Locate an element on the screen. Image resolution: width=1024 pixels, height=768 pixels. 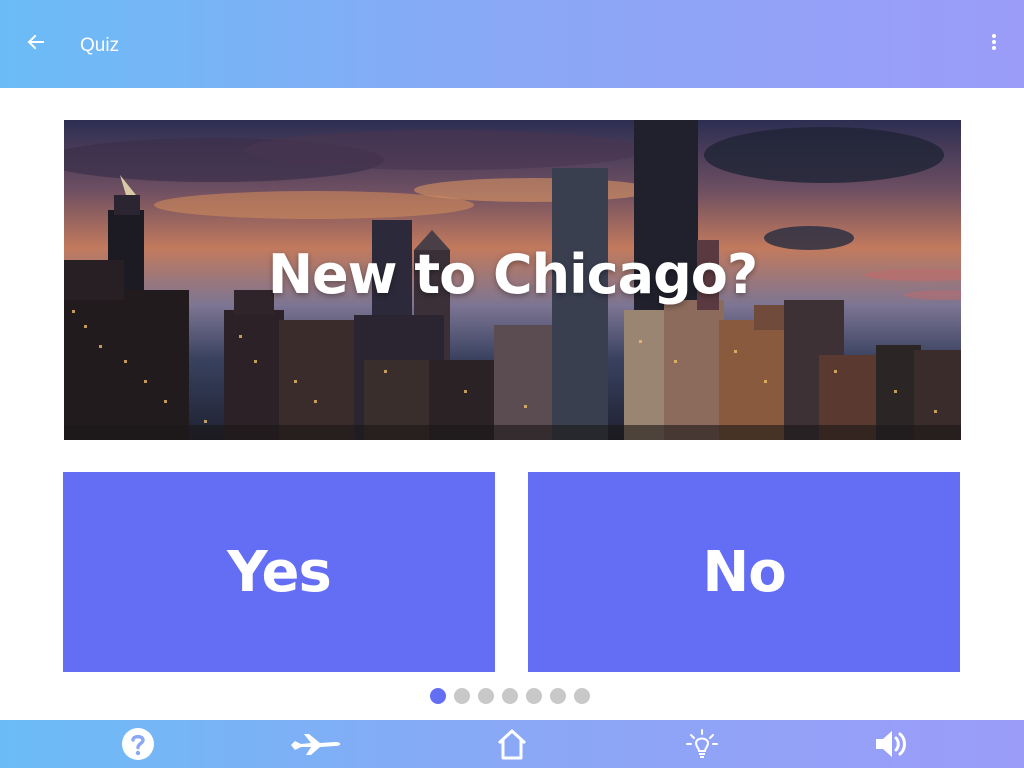
help-button is located at coordinates (138, 744).